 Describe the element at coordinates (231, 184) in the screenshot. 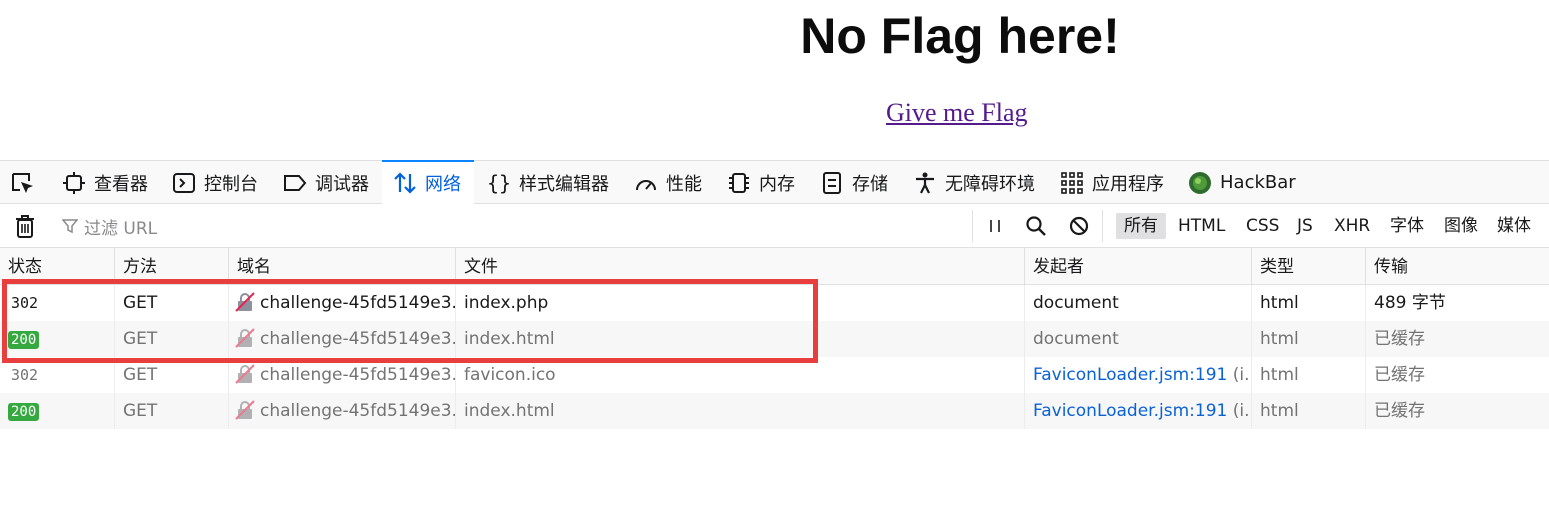

I see `tab-label: 控制台` at that location.